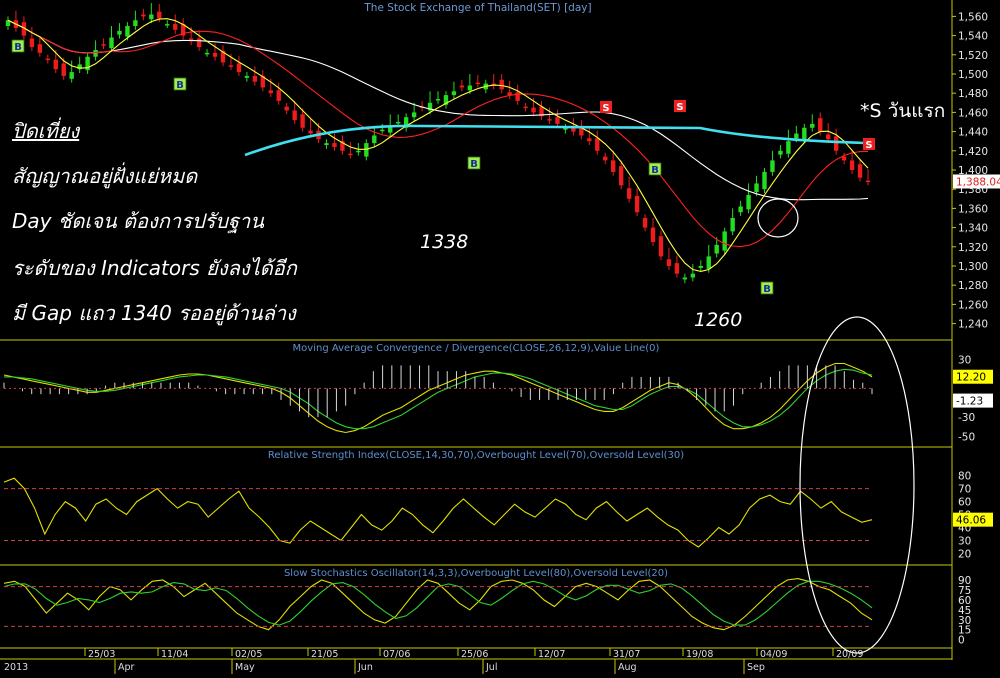 The width and height of the screenshot is (1000, 678). I want to click on note-line-5: มี Gap แถว 1340 รออยู่ด้านล่าง, so click(154, 313).